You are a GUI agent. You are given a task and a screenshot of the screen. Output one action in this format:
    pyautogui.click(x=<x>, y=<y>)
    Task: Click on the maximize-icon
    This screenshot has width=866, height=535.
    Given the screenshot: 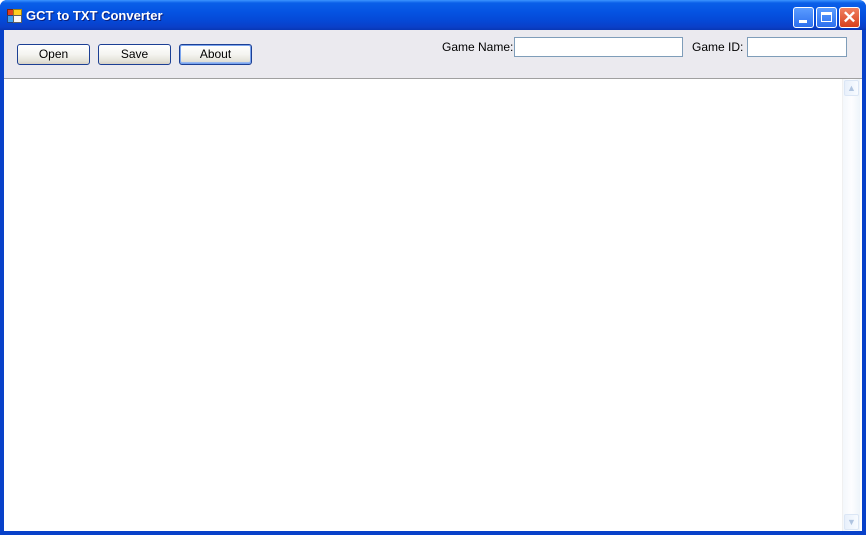 What is the action you would take?
    pyautogui.click(x=826, y=17)
    